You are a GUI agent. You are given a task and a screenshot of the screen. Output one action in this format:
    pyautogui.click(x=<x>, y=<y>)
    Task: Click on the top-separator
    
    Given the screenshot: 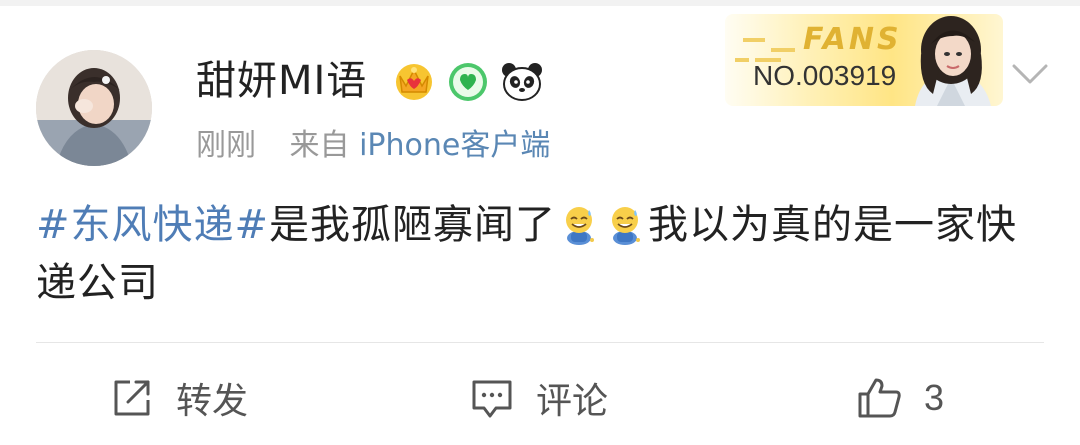 What is the action you would take?
    pyautogui.click(x=540, y=3)
    